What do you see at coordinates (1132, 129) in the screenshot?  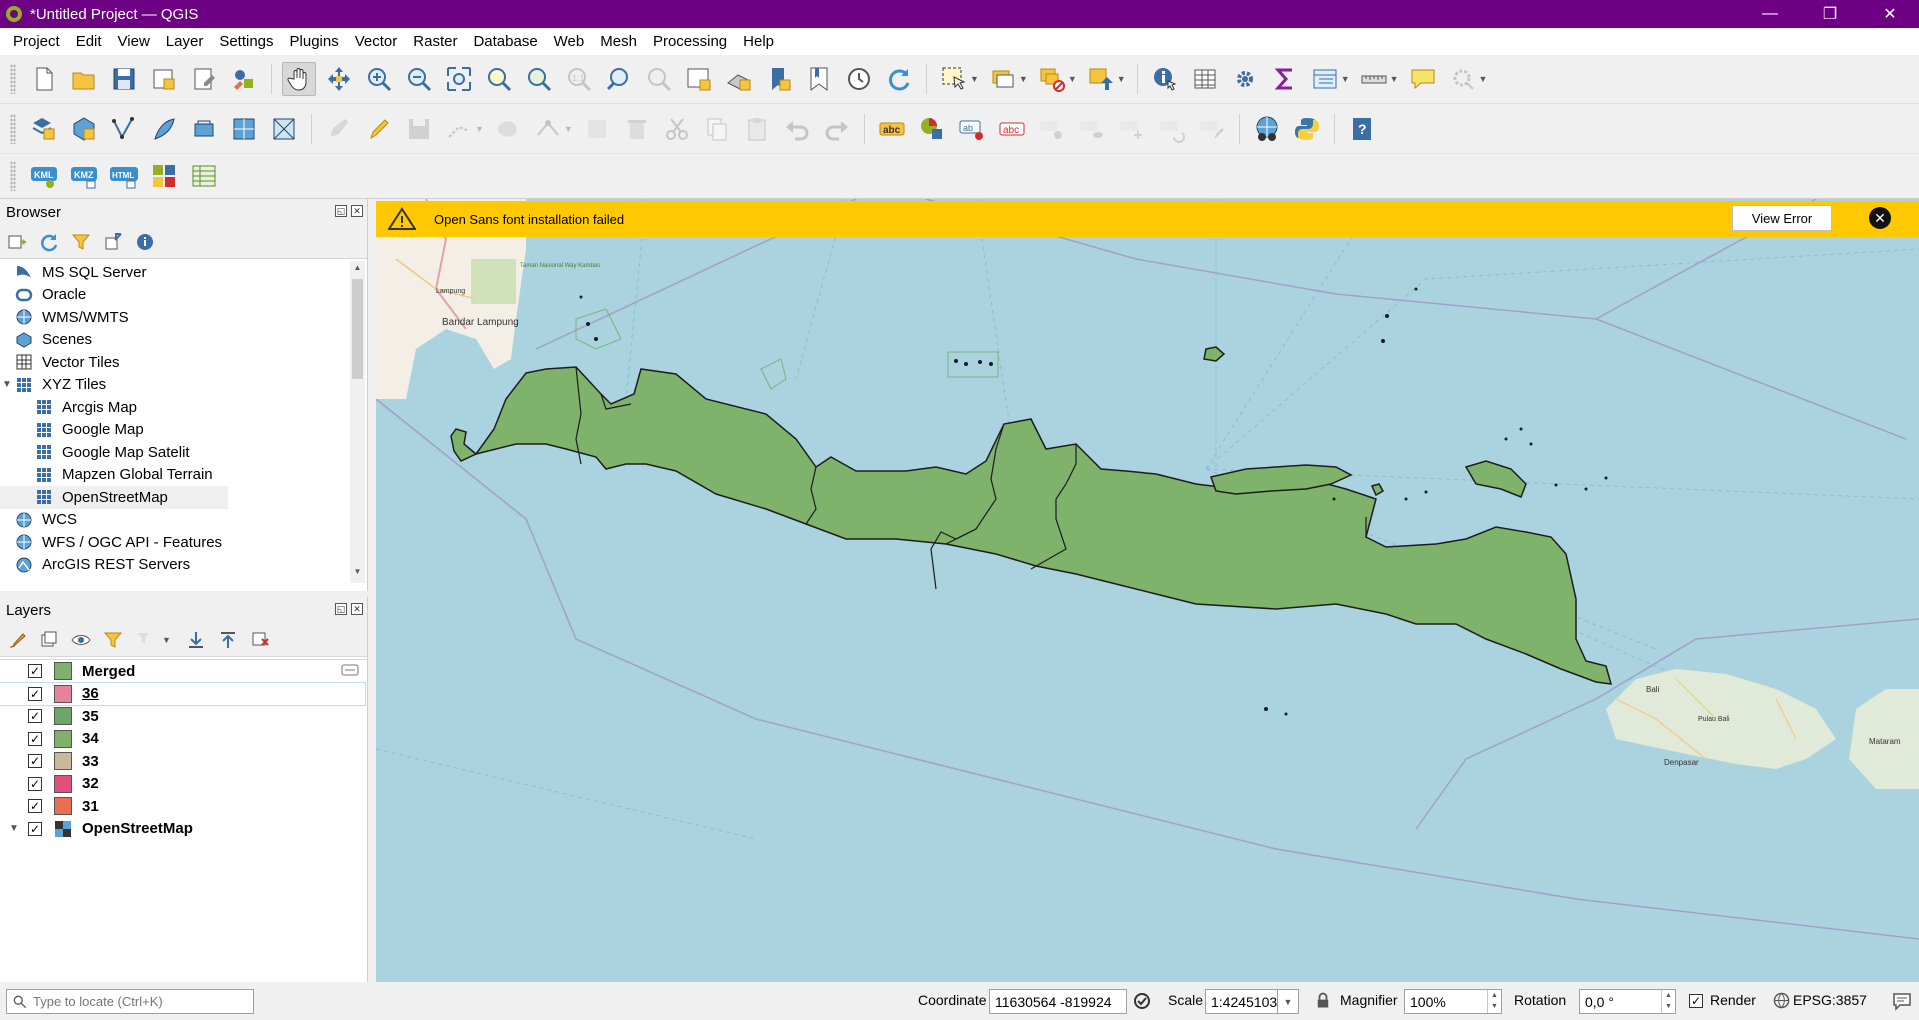 I see `move-label-button` at bounding box center [1132, 129].